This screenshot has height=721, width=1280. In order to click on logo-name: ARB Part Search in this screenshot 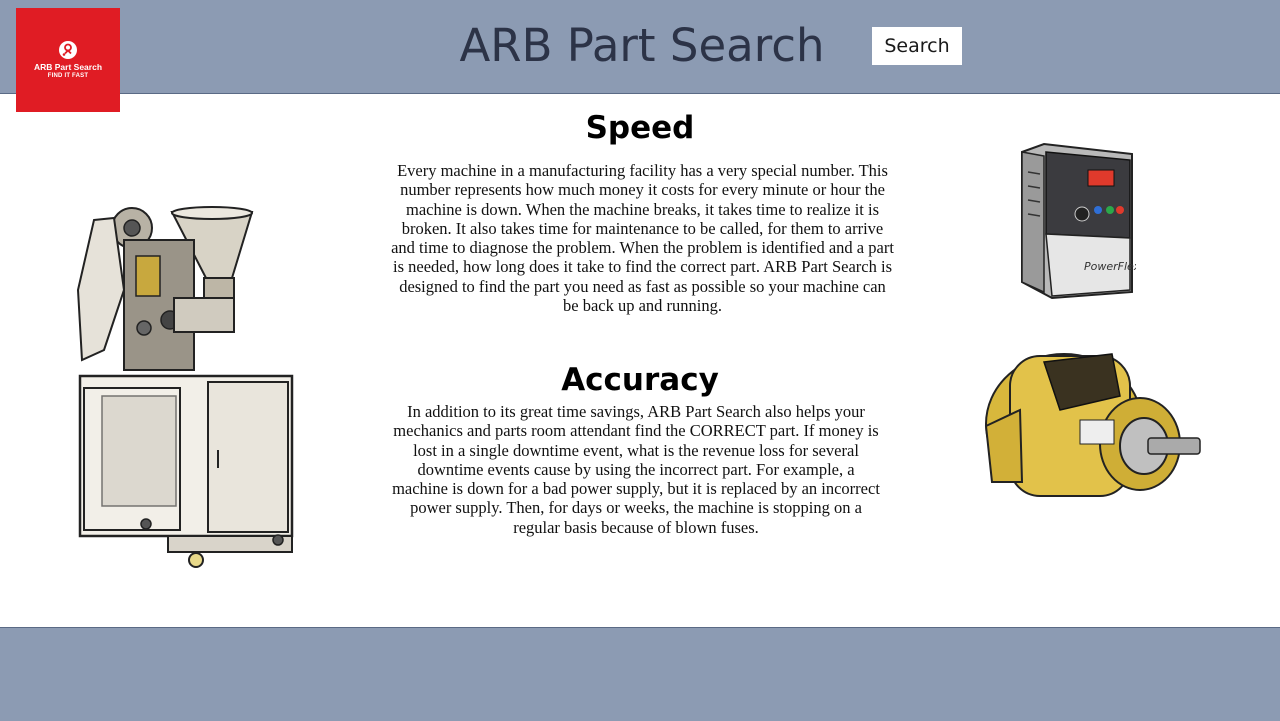, I will do `click(68, 67)`.